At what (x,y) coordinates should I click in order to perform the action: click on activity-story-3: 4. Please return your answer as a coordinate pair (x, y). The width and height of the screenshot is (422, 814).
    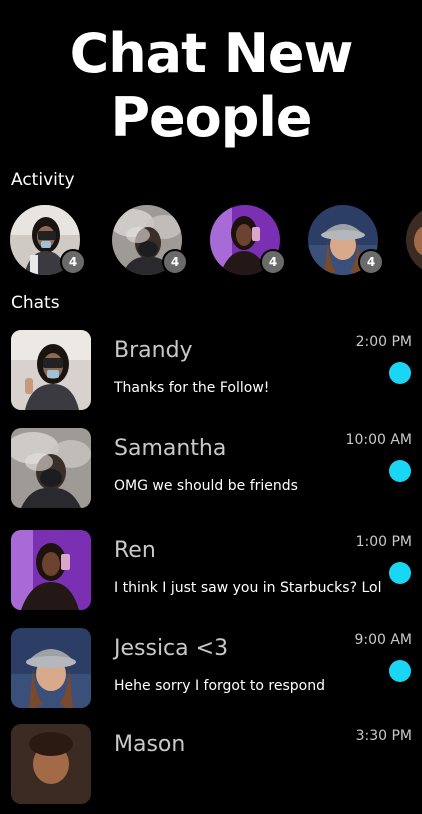
    Looking at the image, I should click on (248, 240).